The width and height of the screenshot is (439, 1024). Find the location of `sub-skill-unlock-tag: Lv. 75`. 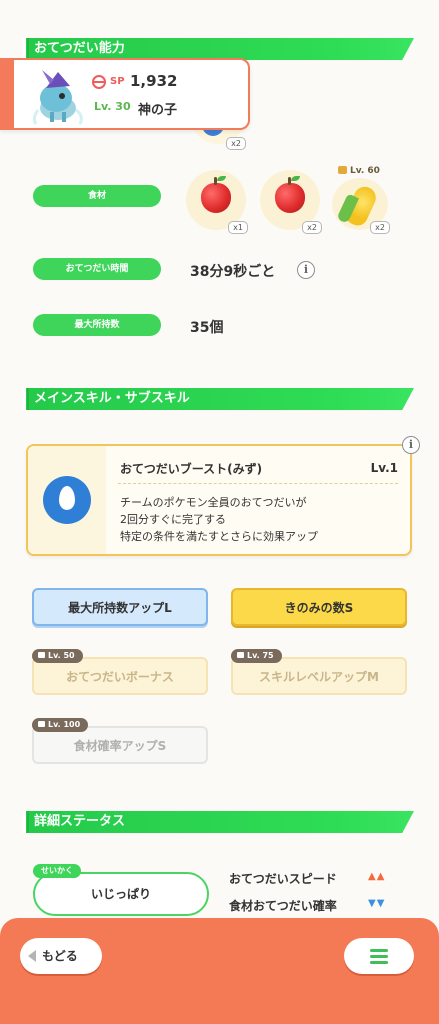

sub-skill-unlock-tag: Lv. 75 is located at coordinates (256, 656).